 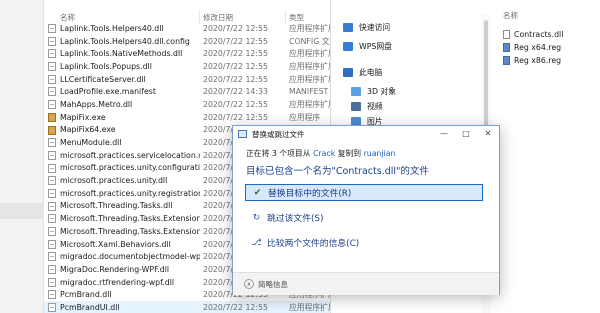 I want to click on file-row: Contracts.dll, so click(x=533, y=34).